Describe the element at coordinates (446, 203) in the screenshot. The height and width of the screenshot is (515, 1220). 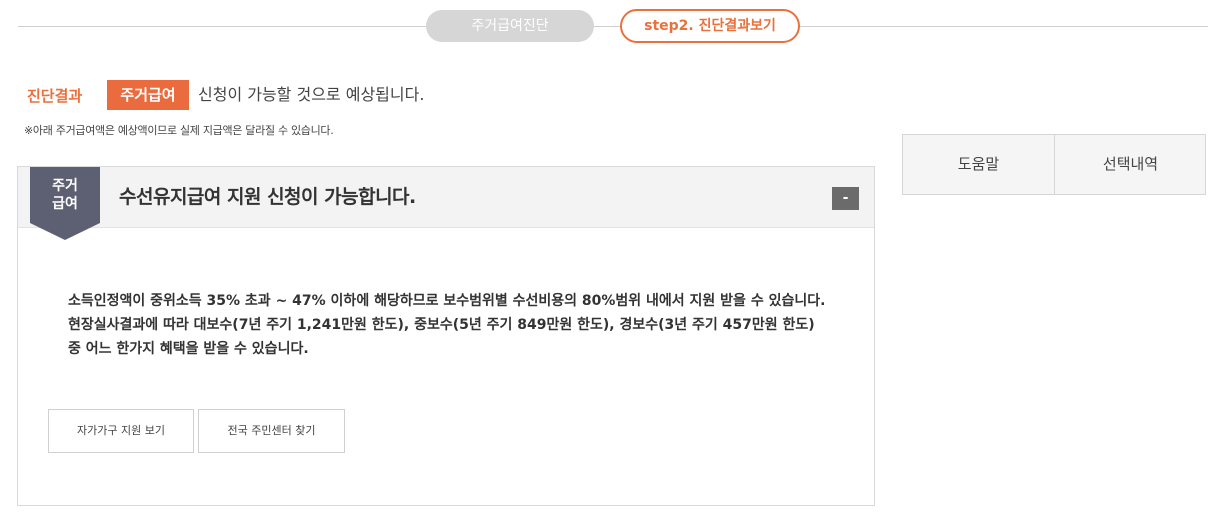
I see `panel-header: 주거 급여 수선유지급여 지원 신청이 가능합니다. -` at that location.